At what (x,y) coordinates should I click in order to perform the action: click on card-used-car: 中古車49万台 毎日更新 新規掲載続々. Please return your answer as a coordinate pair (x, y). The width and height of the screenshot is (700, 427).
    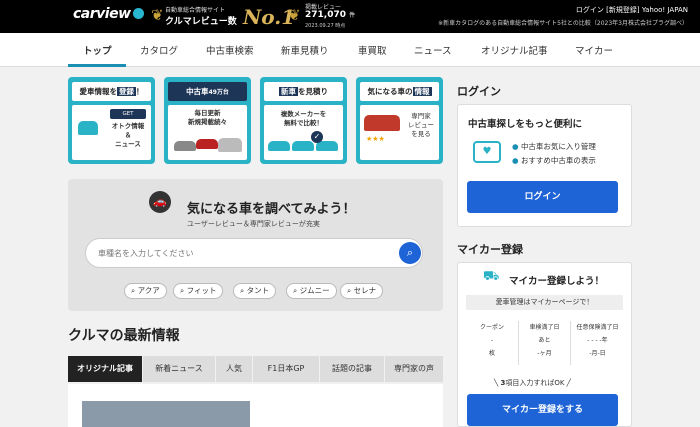
    Looking at the image, I should click on (207, 120).